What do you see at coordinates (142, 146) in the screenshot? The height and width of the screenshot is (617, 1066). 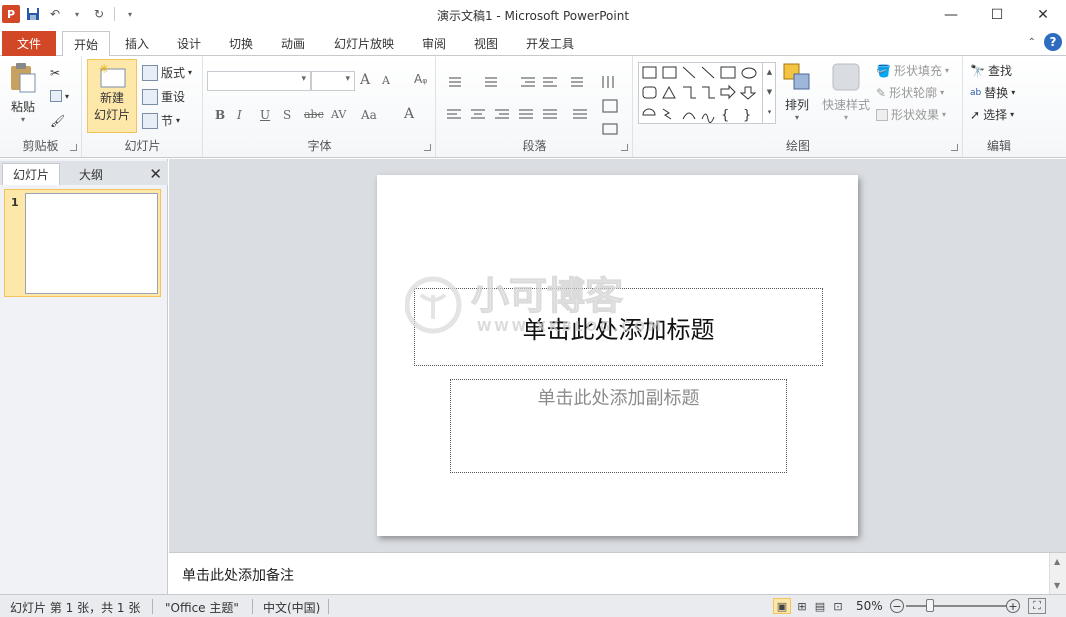 I see `group-label-slides: 幻灯片` at bounding box center [142, 146].